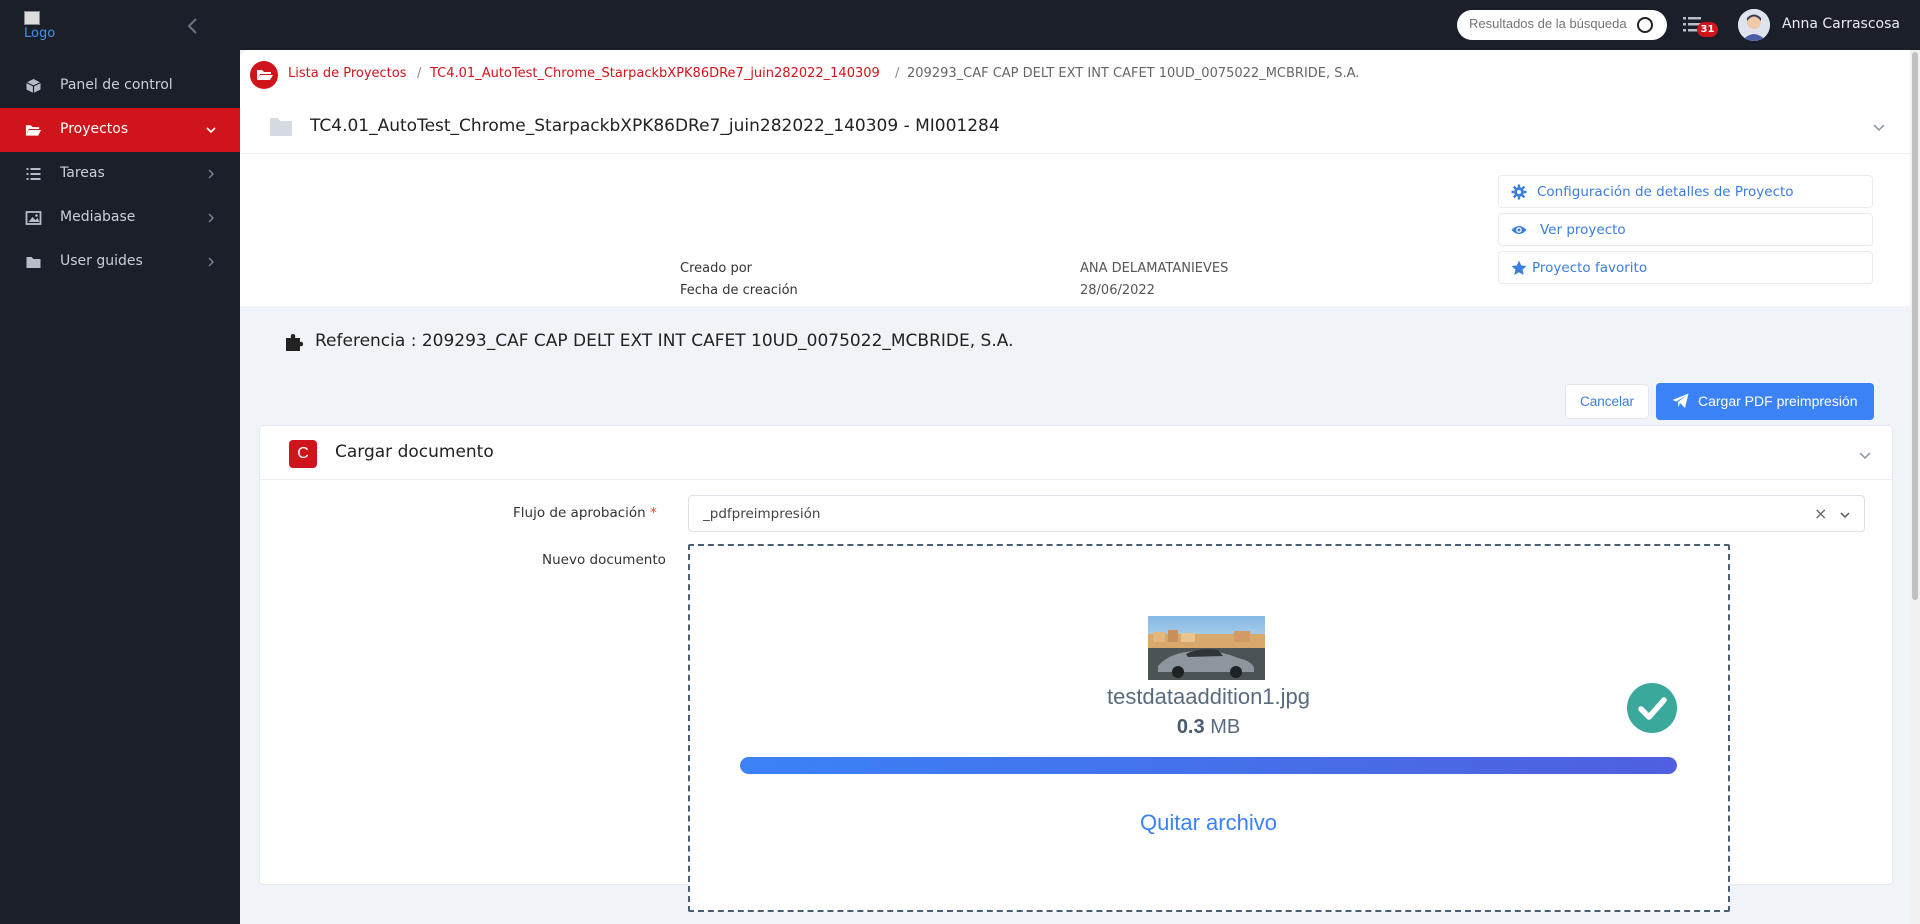 The height and width of the screenshot is (924, 1920). I want to click on view-project-label: Ver proyecto, so click(1583, 230).